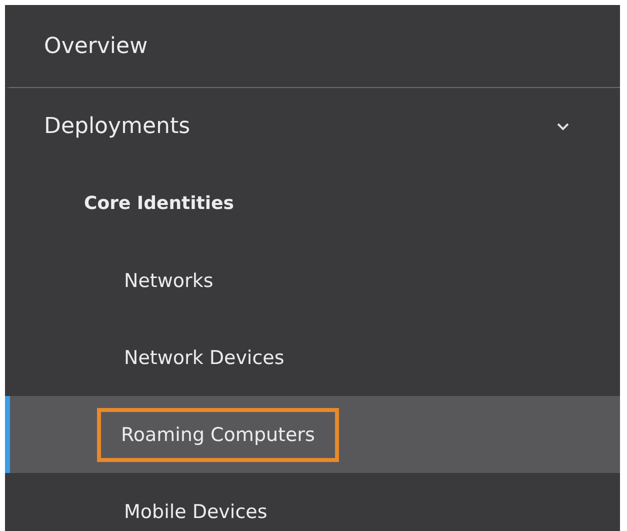 This screenshot has width=627, height=531. What do you see at coordinates (159, 203) in the screenshot?
I see `nav-item: Core Identities` at bounding box center [159, 203].